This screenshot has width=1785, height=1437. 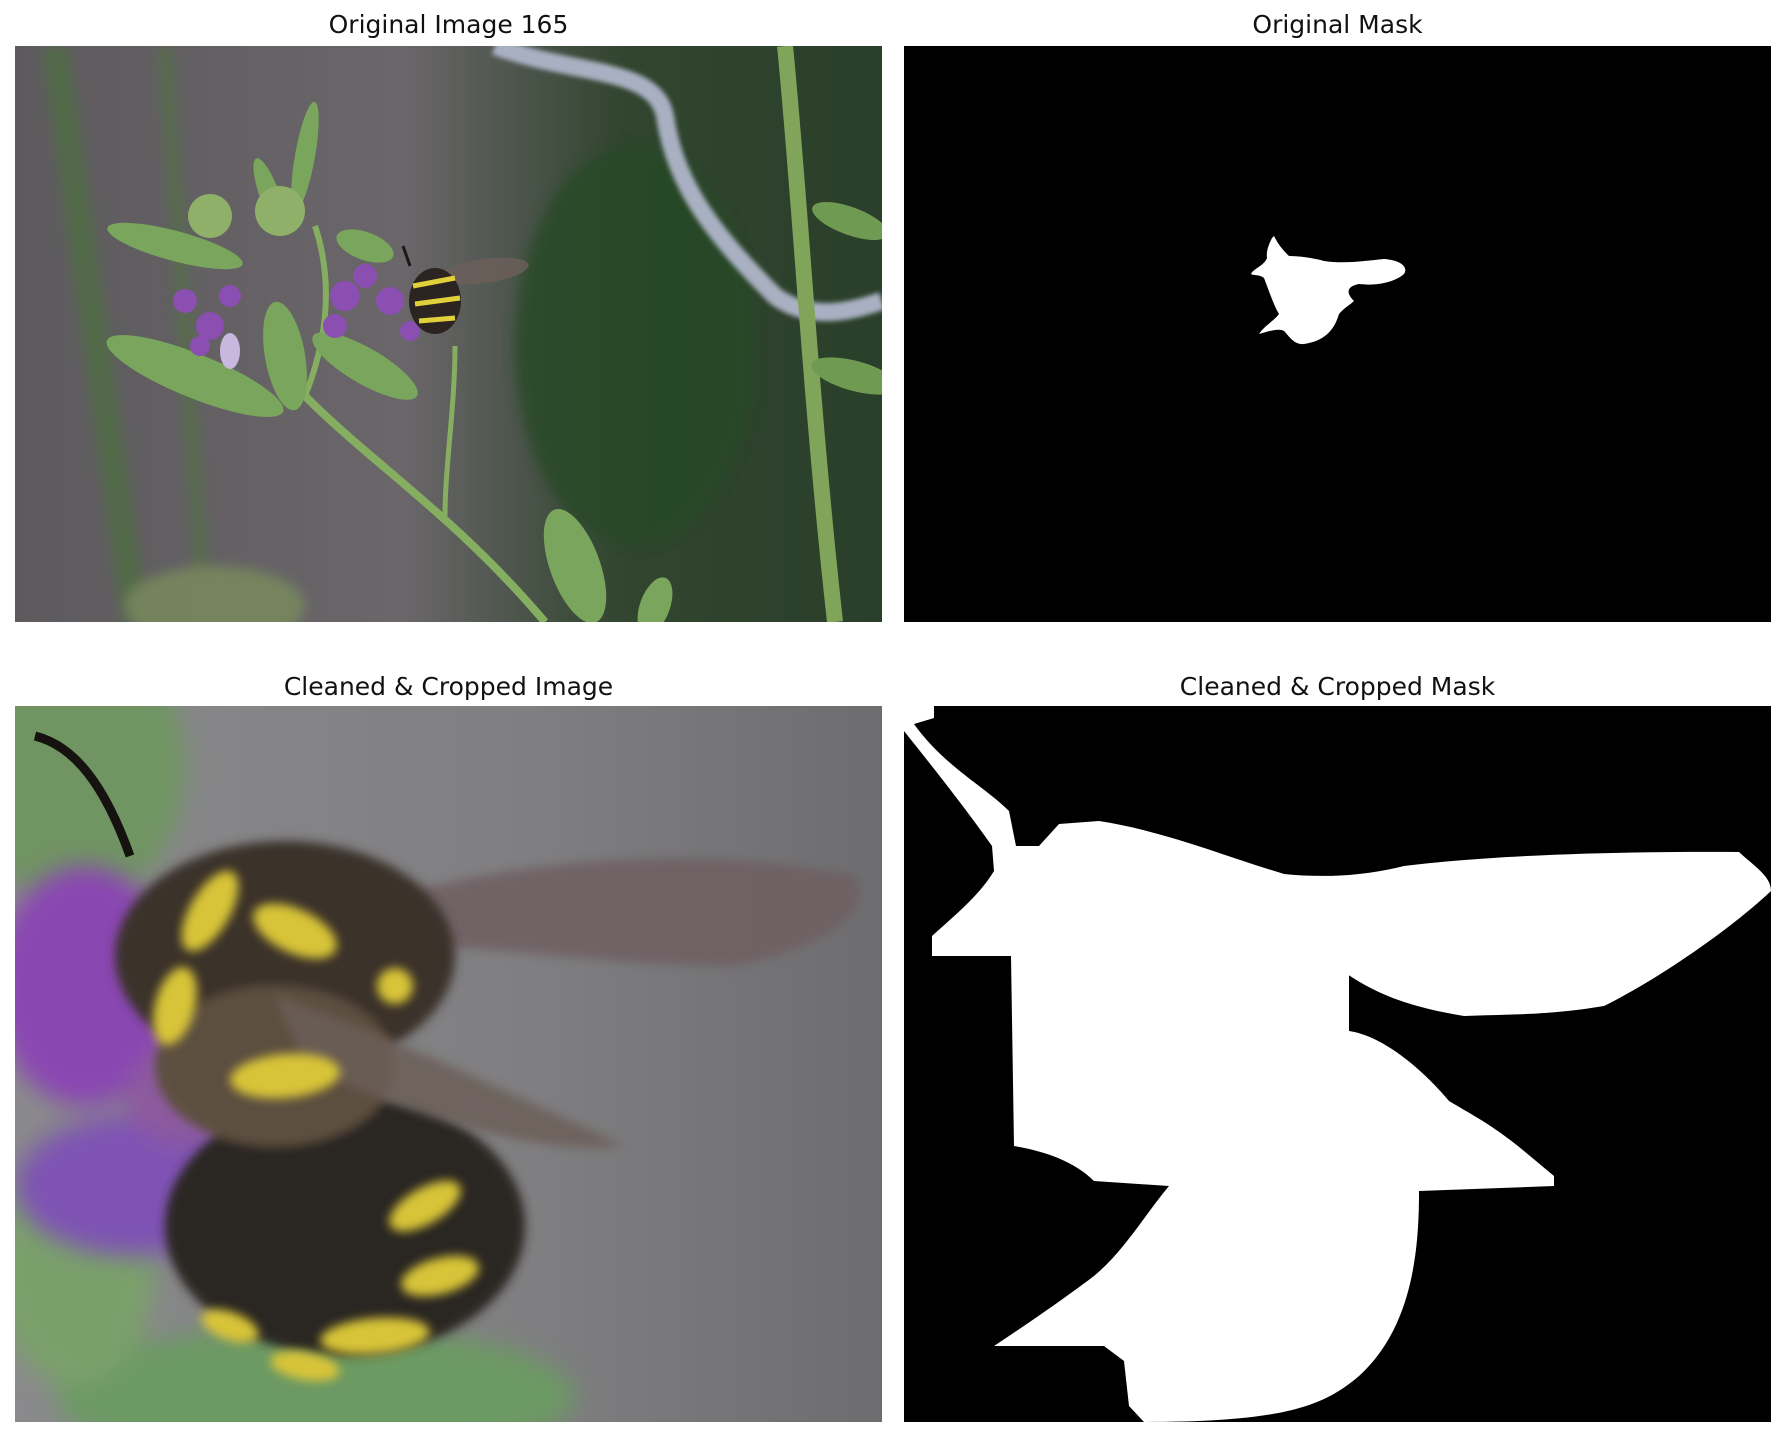 I want to click on panel-title: Original Mask, so click(x=1337, y=24).